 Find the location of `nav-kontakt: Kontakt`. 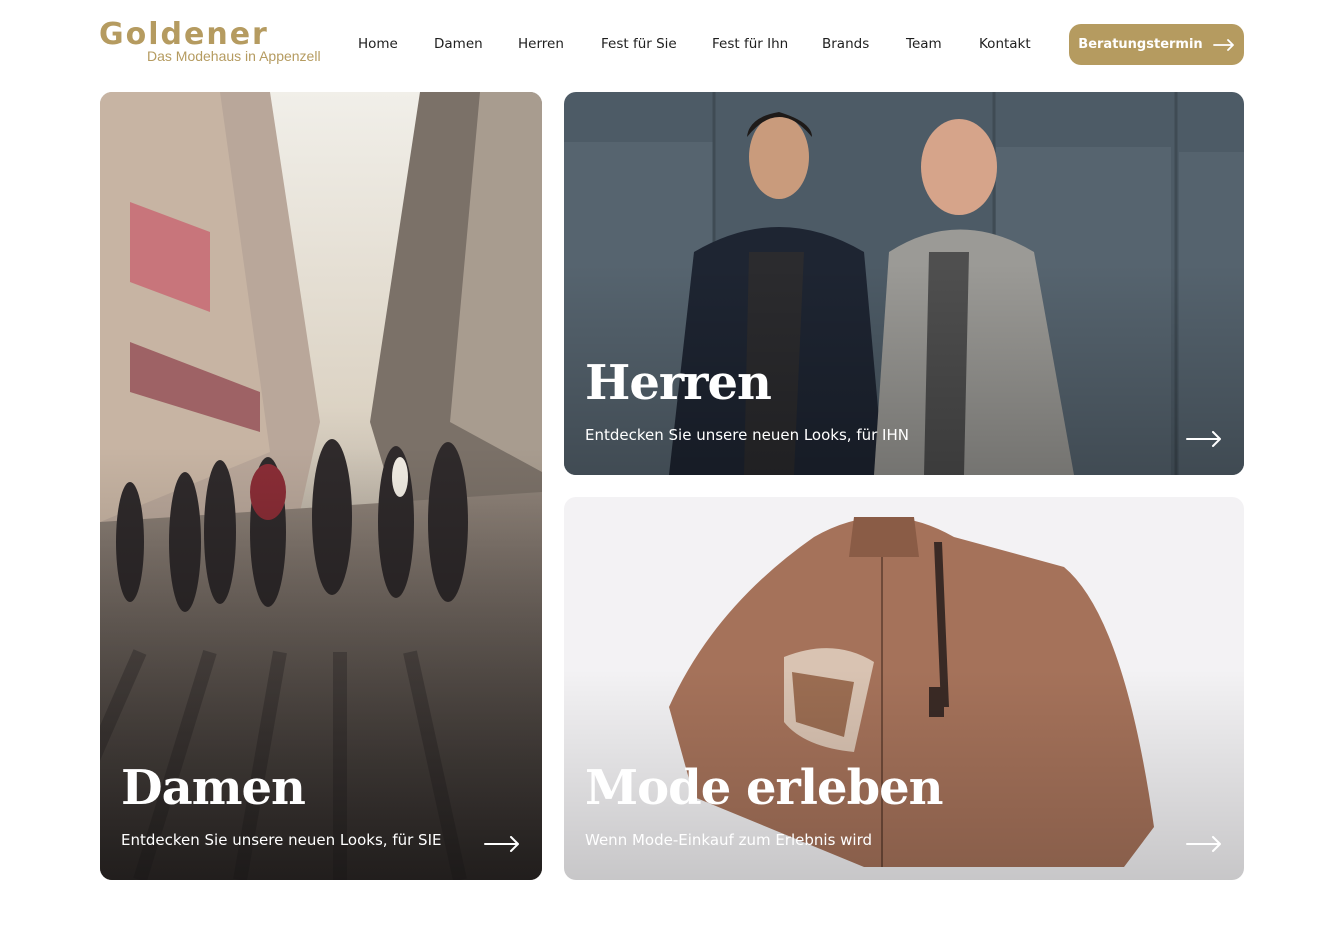

nav-kontakt: Kontakt is located at coordinates (1005, 44).